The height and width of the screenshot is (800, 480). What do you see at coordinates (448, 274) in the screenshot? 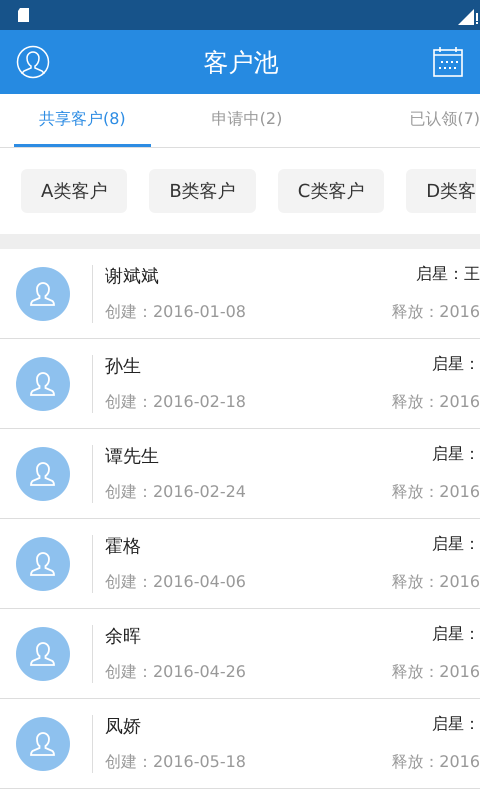
I see `owner-label: 启星：王` at bounding box center [448, 274].